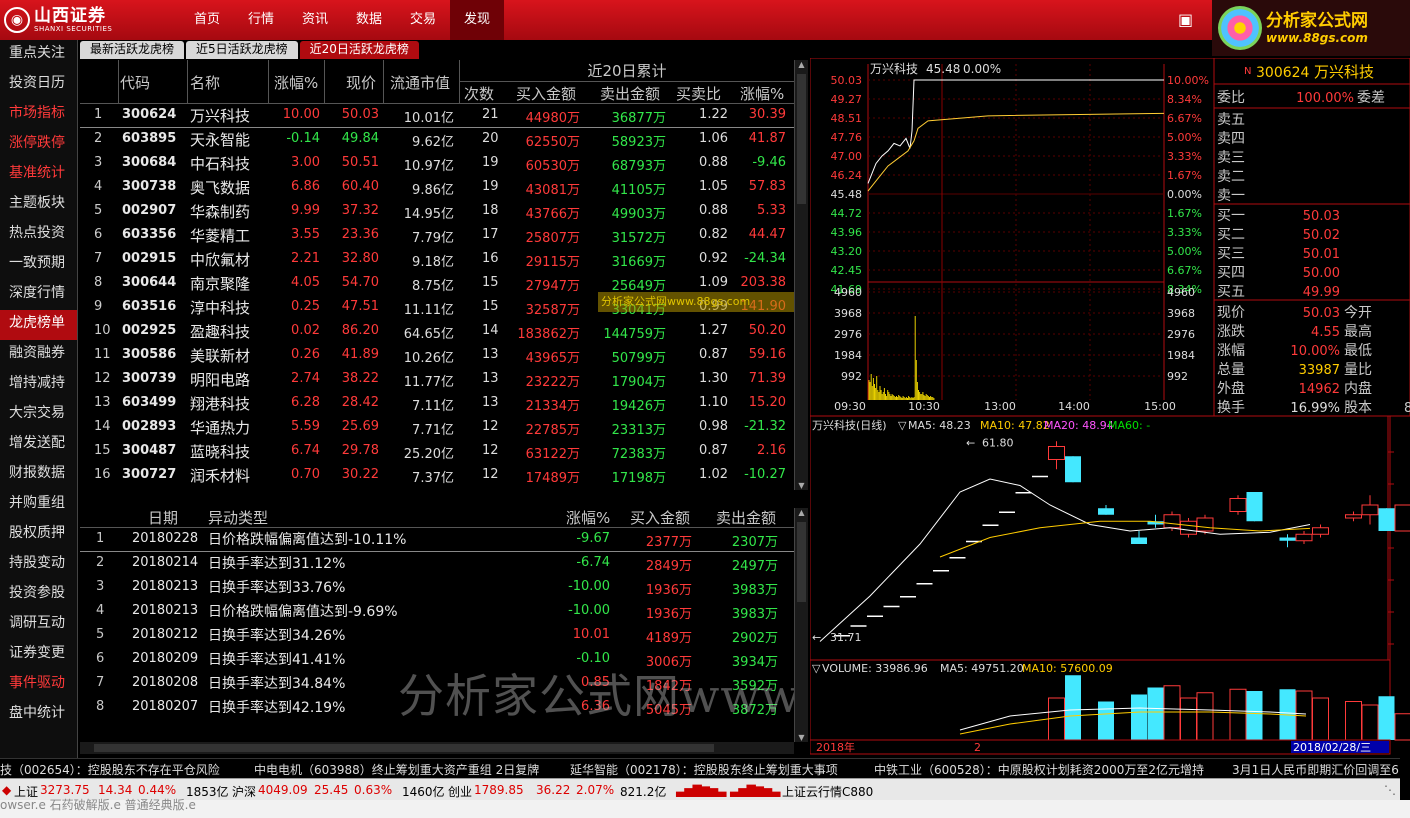 This screenshot has height=818, width=1410. What do you see at coordinates (746, 517) in the screenshot?
I see `col-detail-sell: 卖出金额` at bounding box center [746, 517].